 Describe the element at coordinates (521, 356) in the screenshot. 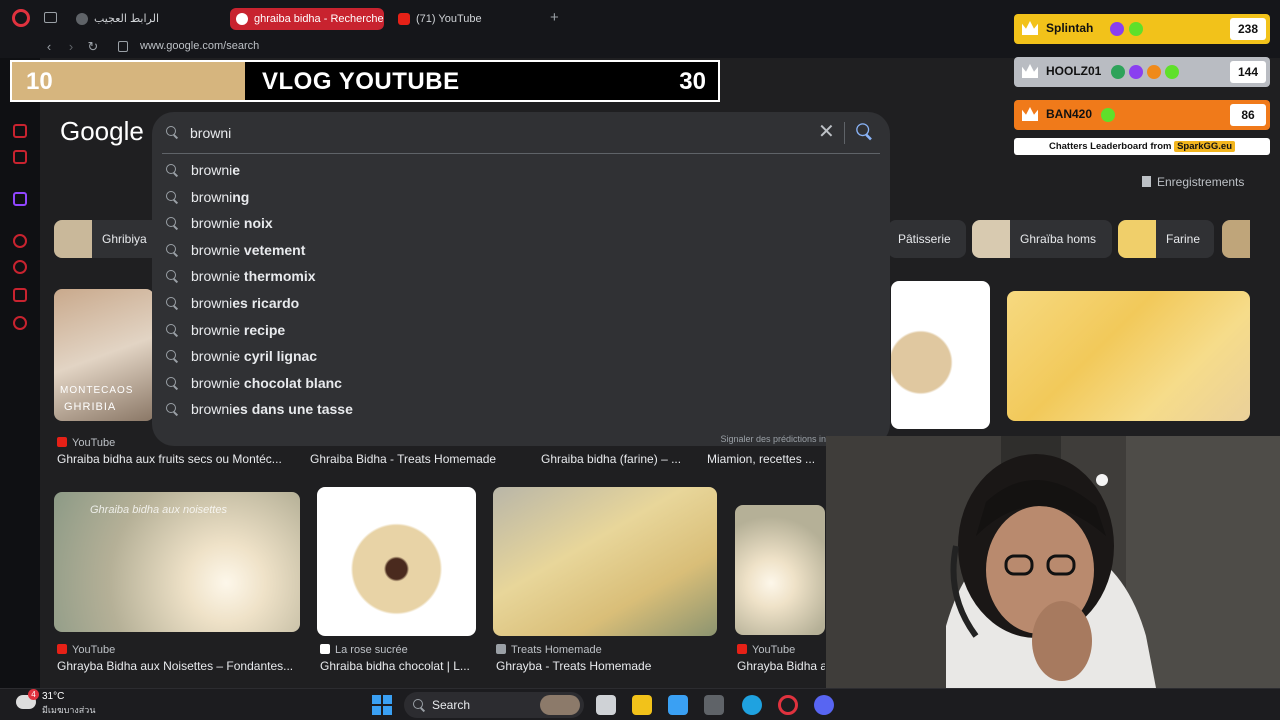

I see `suggestion-item: brownie cyril lignac` at that location.